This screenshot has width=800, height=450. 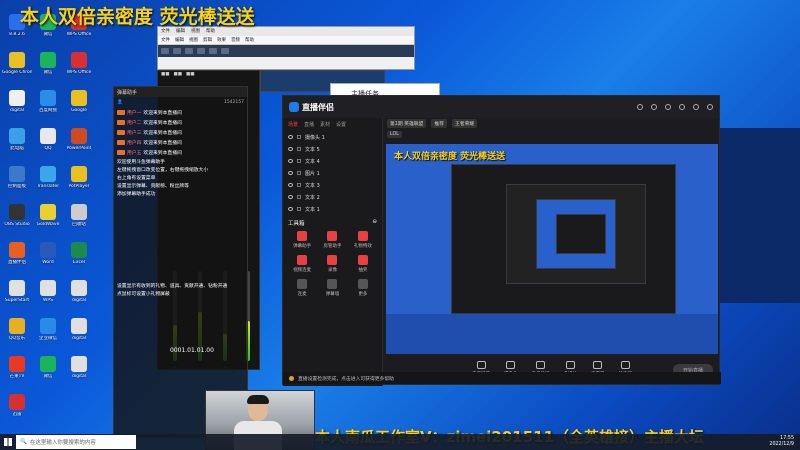 What do you see at coordinates (48, 253) in the screenshot?
I see `desktop-icon: Word` at bounding box center [48, 253].